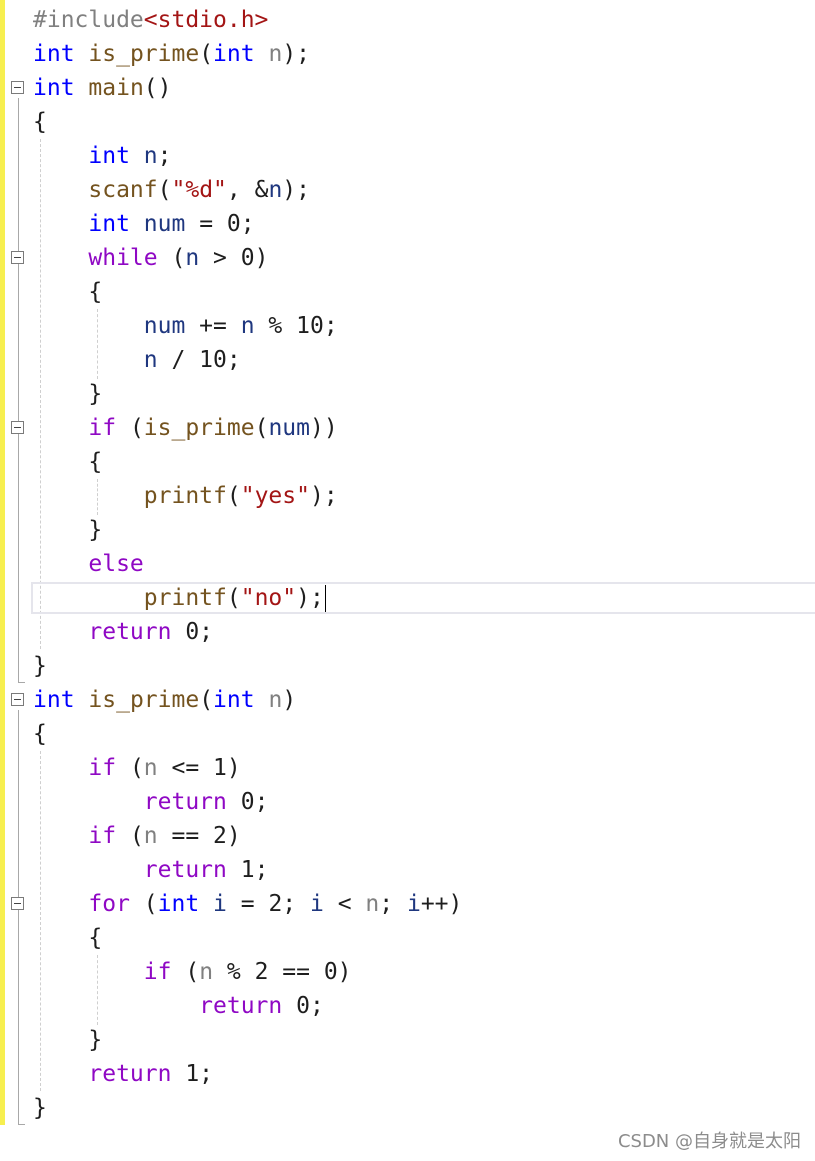  Describe the element at coordinates (144, 224) in the screenshot. I see `code-text: int num = 0;` at that location.